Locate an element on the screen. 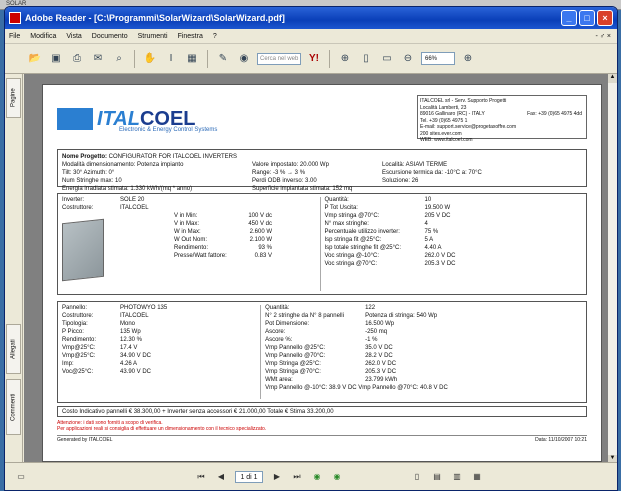 Image resolution: width=621 pixels, height=491 pixels. inverter-result-row: Voc stringa @70°C: 205.3 V DC is located at coordinates (390, 264).